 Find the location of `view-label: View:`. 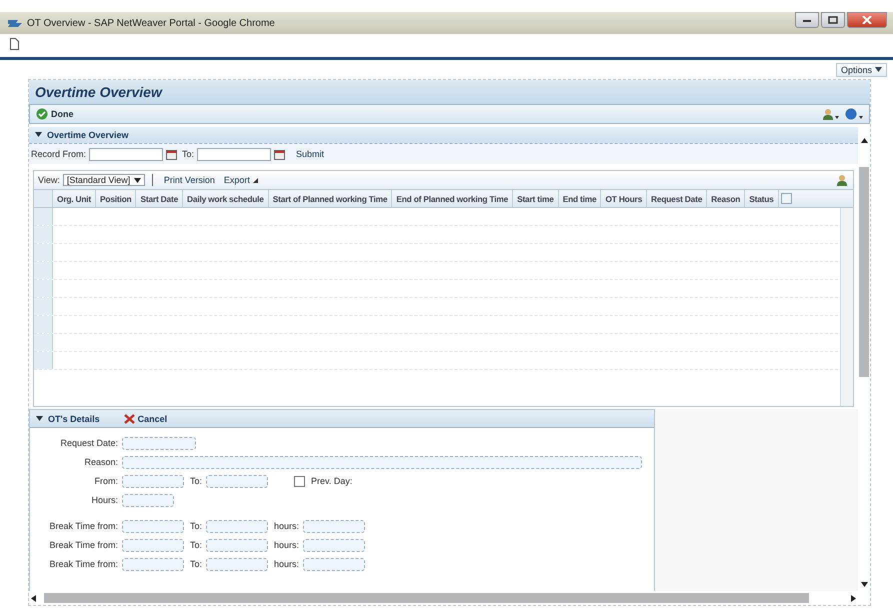

view-label: View: is located at coordinates (49, 180).